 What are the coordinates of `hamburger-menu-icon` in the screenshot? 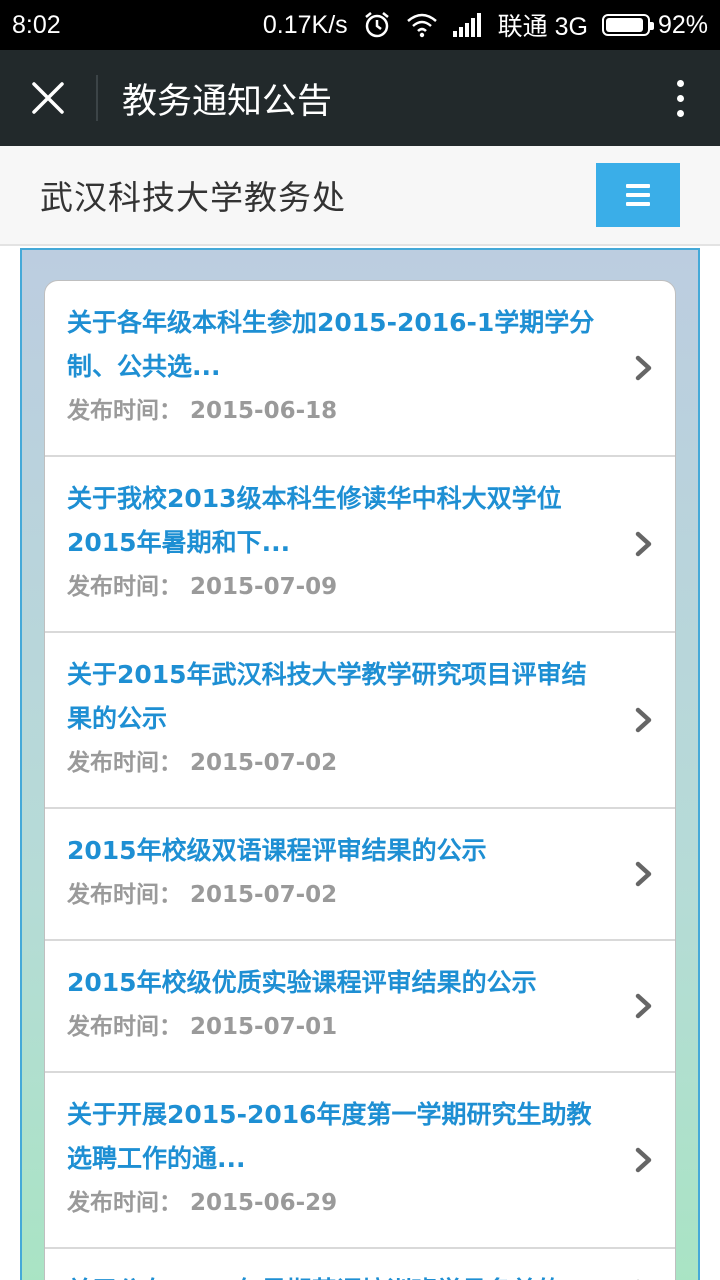 It's located at (638, 186).